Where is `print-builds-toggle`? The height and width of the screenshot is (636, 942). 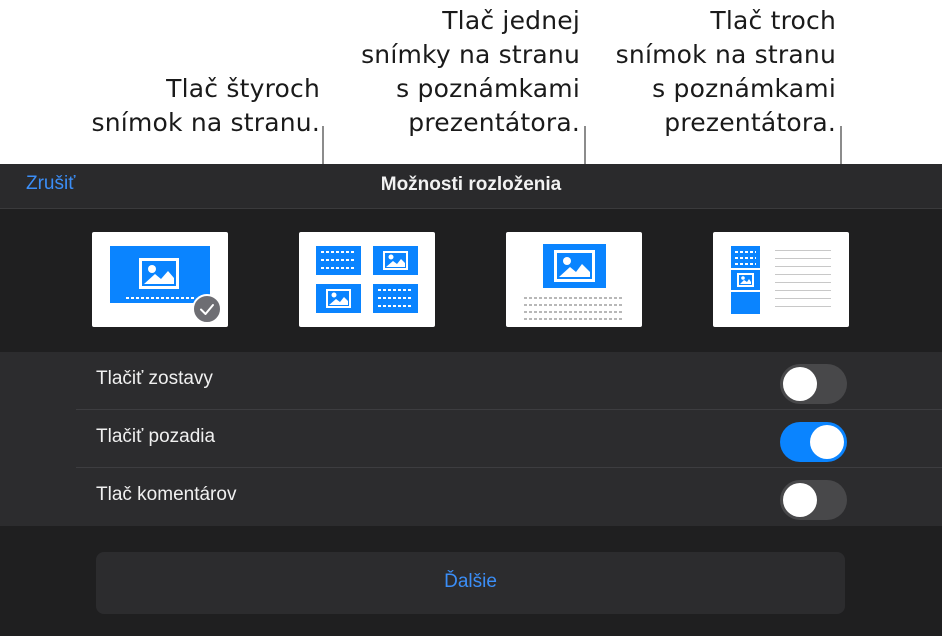 print-builds-toggle is located at coordinates (813, 384).